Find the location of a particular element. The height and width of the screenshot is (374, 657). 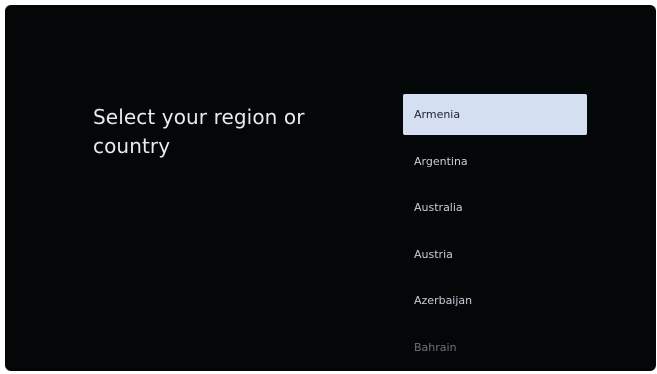

page-title: Select your region or country is located at coordinates (199, 131).